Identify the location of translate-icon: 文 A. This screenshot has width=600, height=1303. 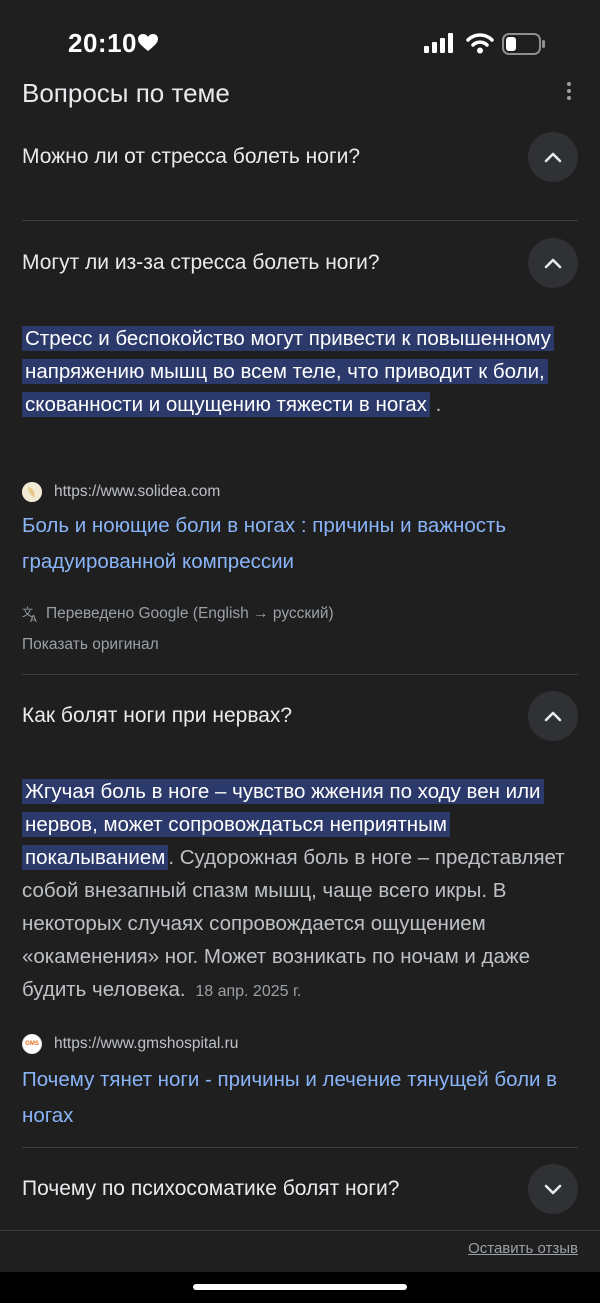
(29, 614).